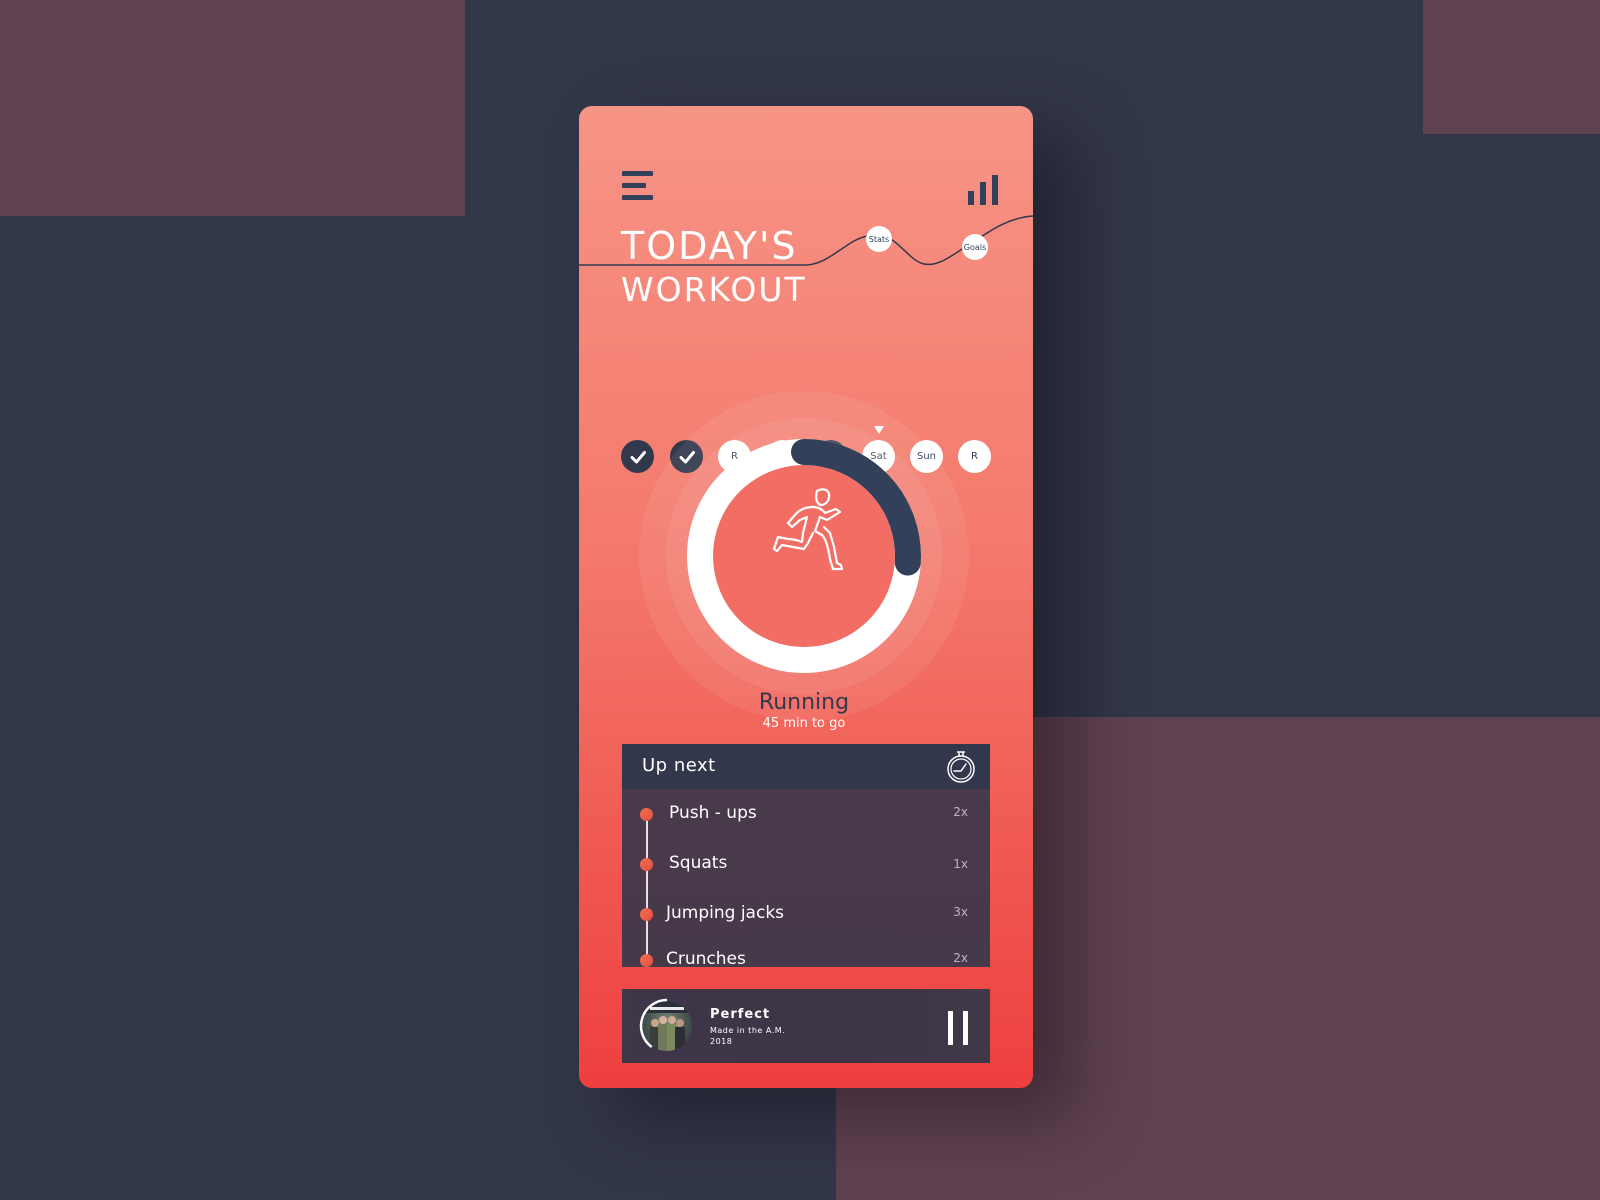  I want to click on task-name: Jumping jacks, so click(725, 913).